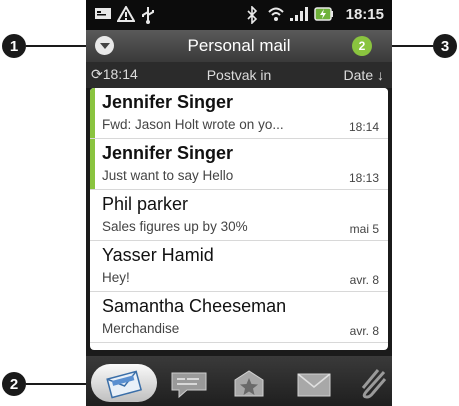  Describe the element at coordinates (252, 17) in the screenshot. I see `bluetooth-icon` at that location.